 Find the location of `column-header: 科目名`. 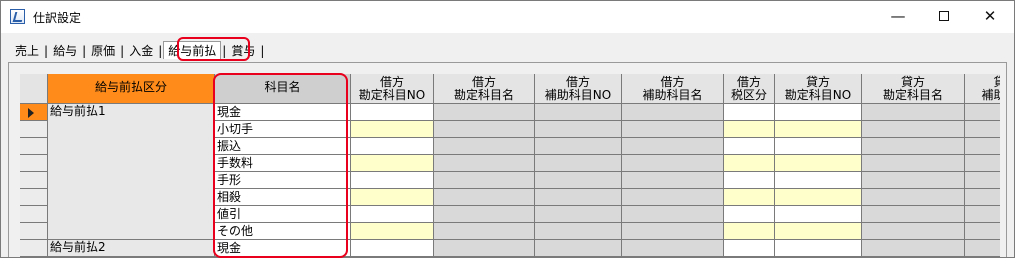

column-header: 科目名 is located at coordinates (283, 89).